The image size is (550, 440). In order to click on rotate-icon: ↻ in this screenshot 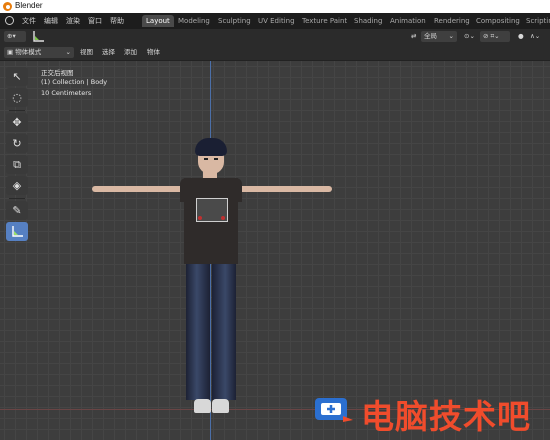, I will do `click(17, 143)`.